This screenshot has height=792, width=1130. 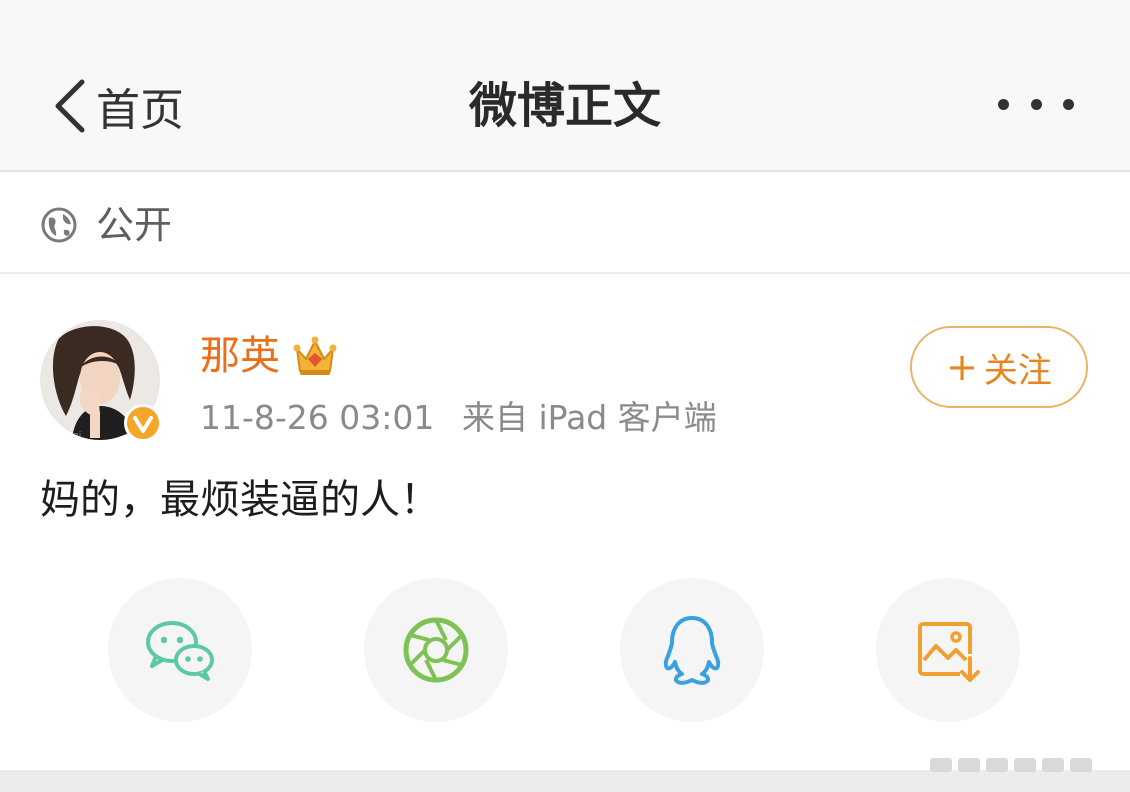 What do you see at coordinates (75, 435) in the screenshot?
I see `svg-text: mi` at bounding box center [75, 435].